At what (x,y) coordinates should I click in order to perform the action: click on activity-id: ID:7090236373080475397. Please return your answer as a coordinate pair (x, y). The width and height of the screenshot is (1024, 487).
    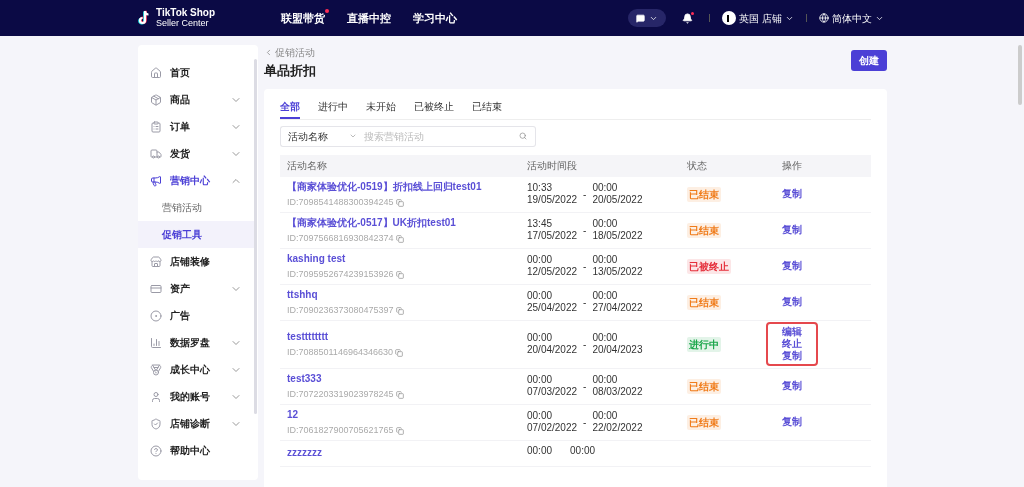
    Looking at the image, I should click on (340, 310).